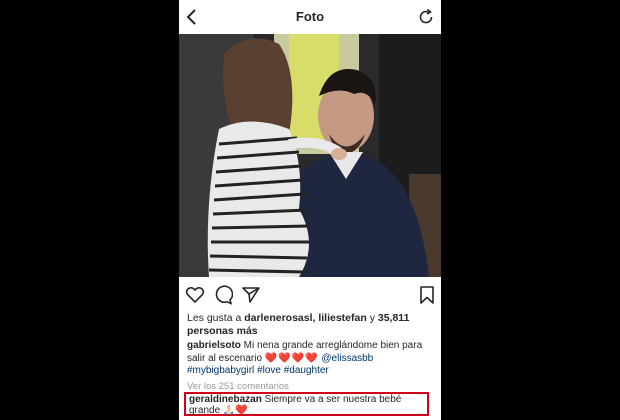 This screenshot has height=420, width=620. I want to click on view-all-comments-link: Ver los 251 comentarios, so click(238, 386).